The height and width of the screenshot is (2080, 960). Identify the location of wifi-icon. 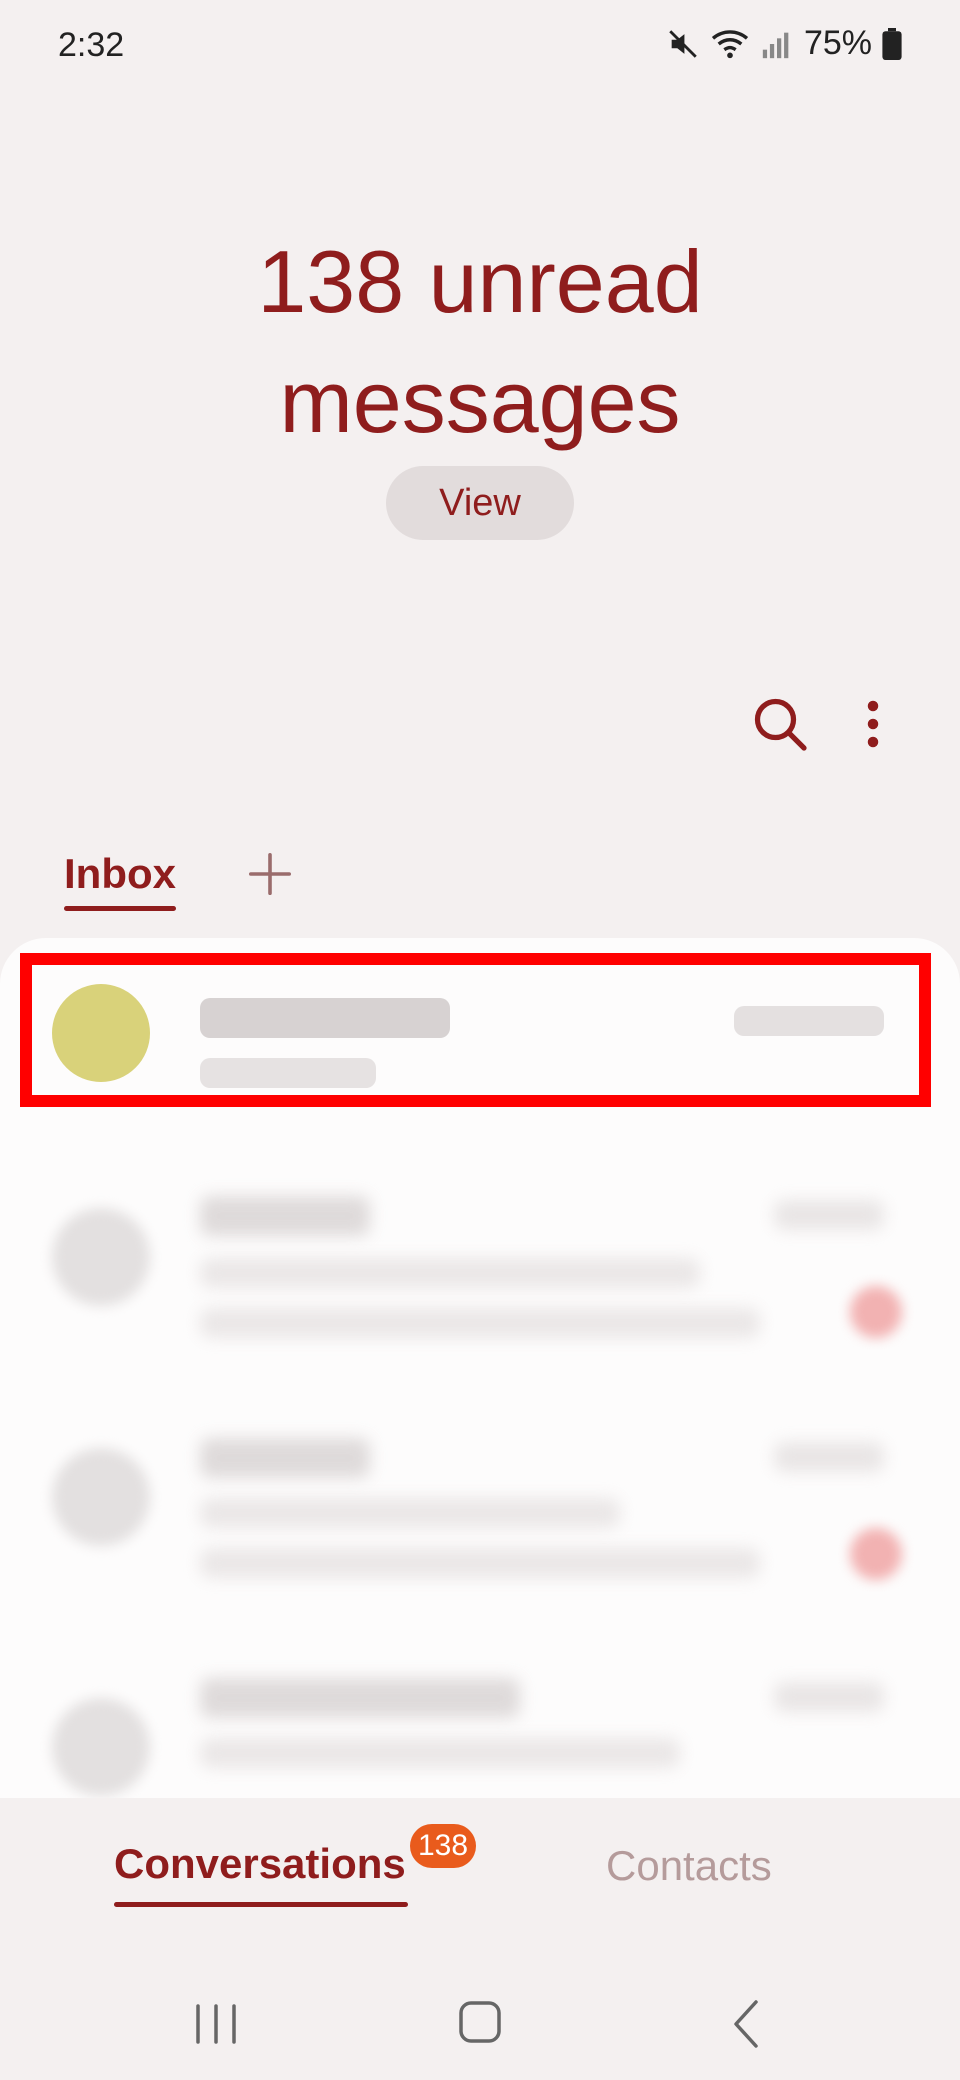
(730, 43).